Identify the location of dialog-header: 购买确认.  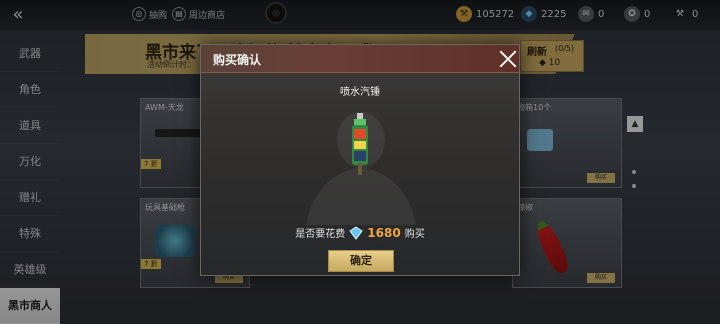
(360, 59).